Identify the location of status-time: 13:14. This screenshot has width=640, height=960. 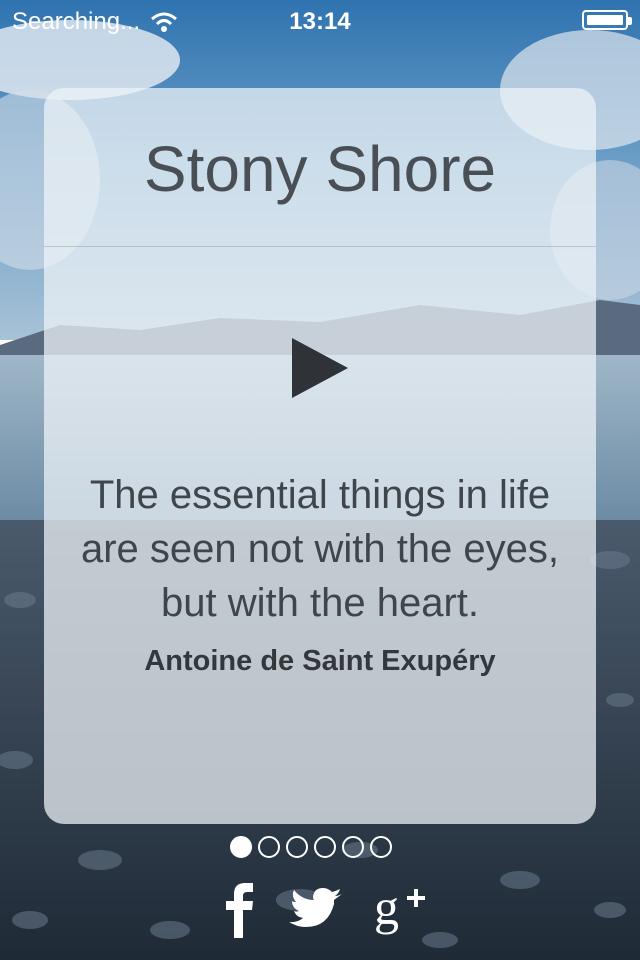
(320, 21).